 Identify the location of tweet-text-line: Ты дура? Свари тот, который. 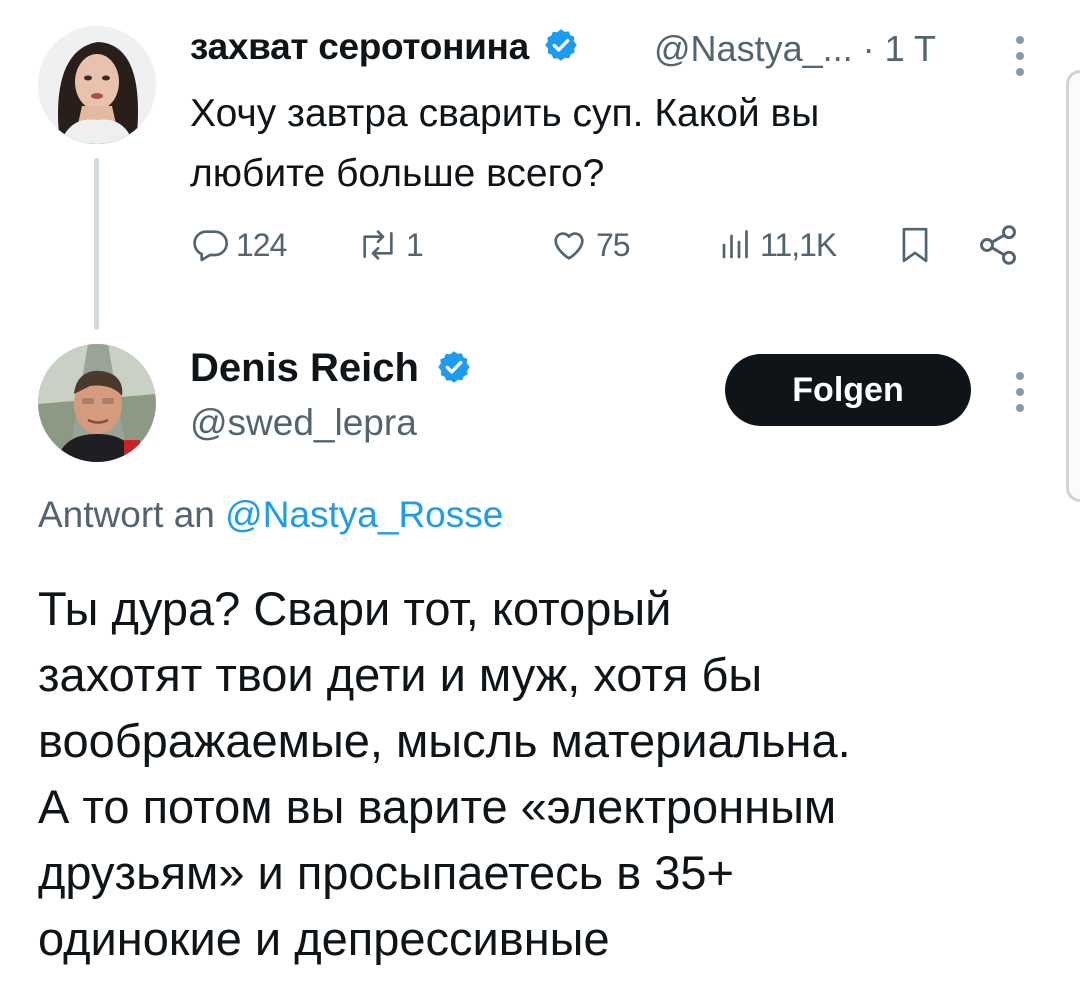
(355, 608).